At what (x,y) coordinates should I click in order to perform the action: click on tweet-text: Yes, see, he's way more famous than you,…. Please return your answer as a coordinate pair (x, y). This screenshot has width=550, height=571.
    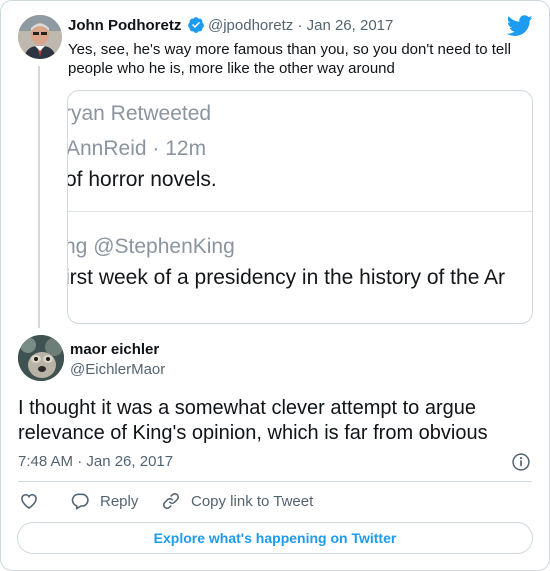
    Looking at the image, I should click on (289, 59).